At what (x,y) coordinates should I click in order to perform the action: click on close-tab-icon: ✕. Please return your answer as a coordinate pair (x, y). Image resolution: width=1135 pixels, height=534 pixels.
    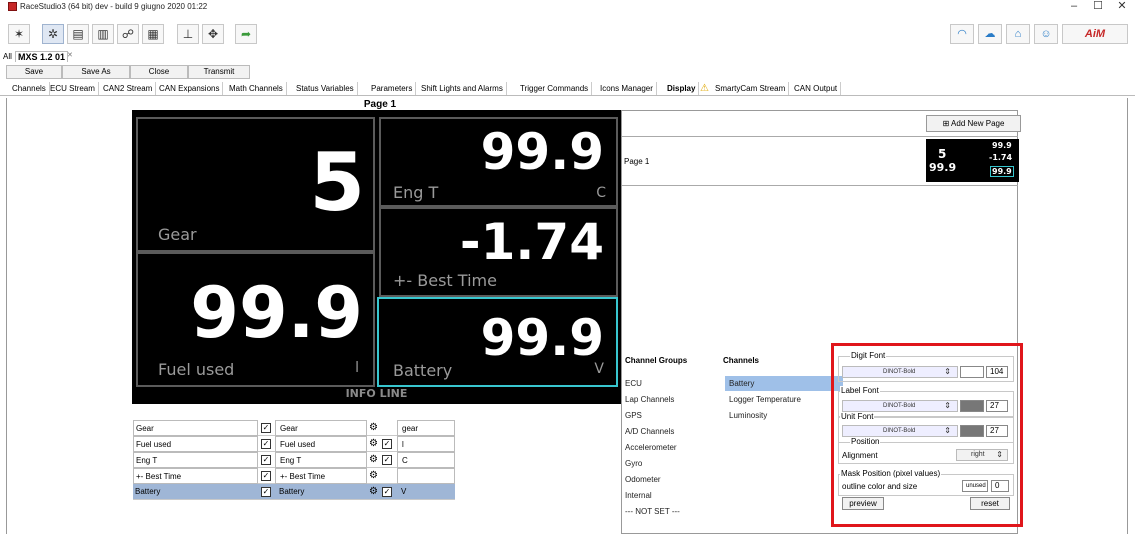
    Looking at the image, I should click on (70, 55).